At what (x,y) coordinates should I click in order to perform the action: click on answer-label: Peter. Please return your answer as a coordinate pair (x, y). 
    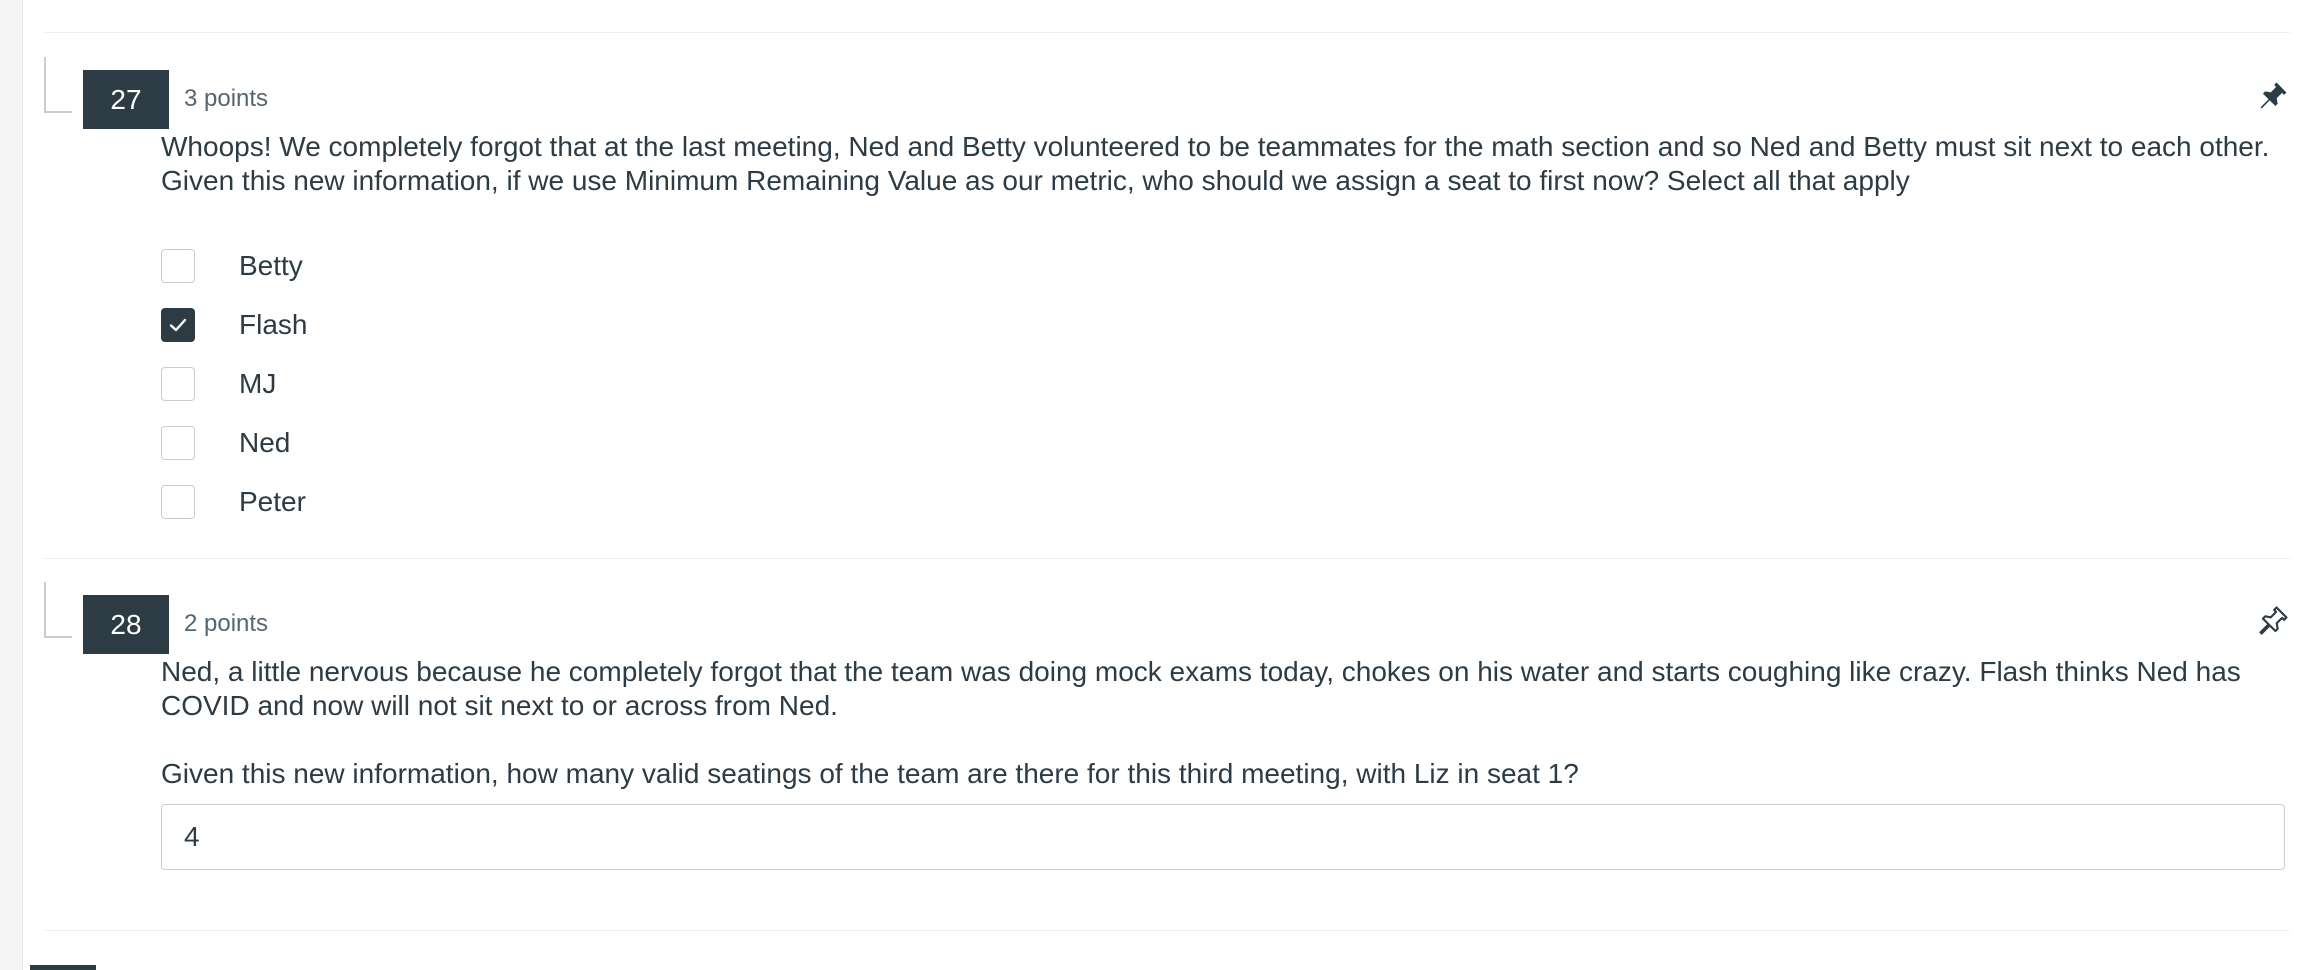
    Looking at the image, I should click on (272, 501).